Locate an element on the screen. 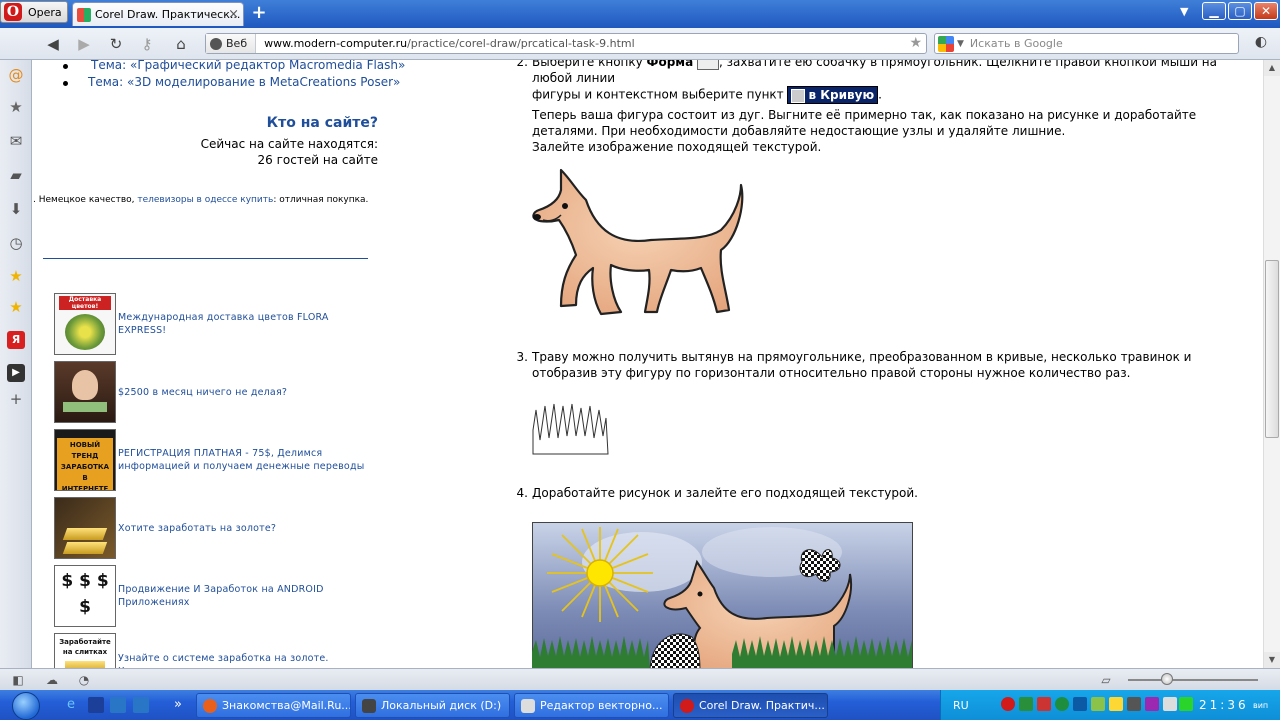 The width and height of the screenshot is (1280, 720). search-engine-dropdown-icon: ▼ is located at coordinates (960, 44).